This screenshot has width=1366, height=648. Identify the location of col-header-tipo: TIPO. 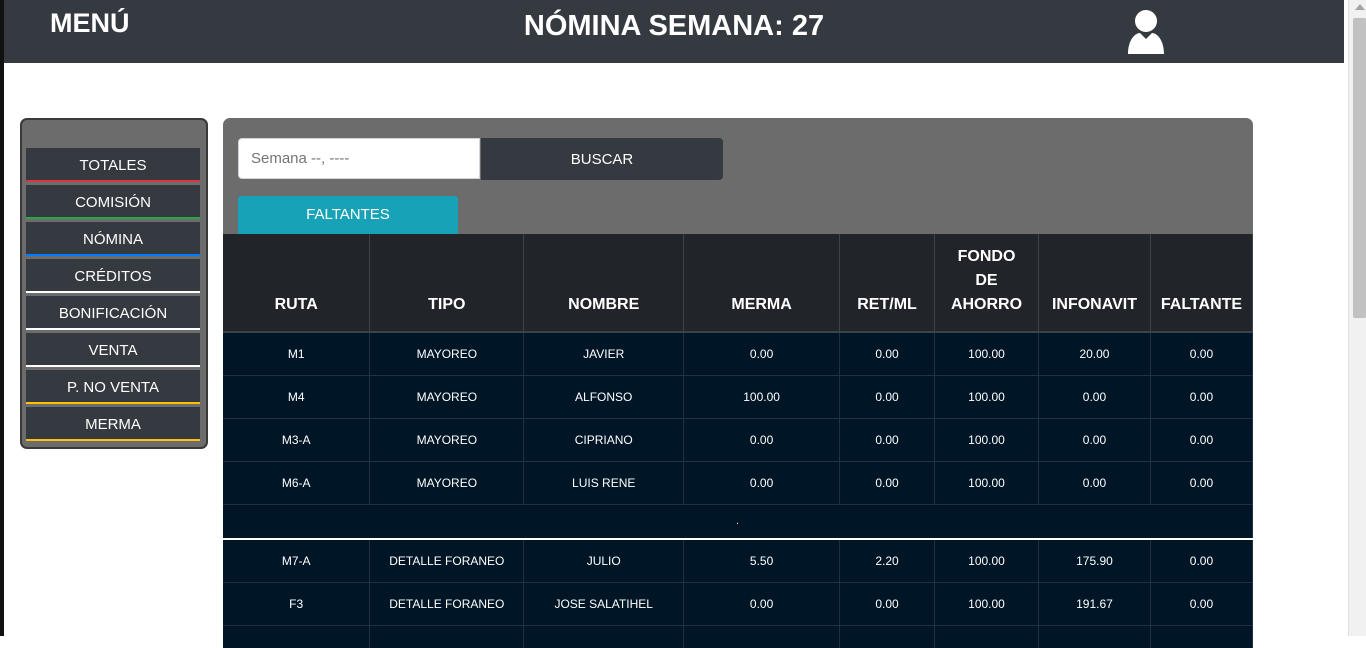
(447, 283).